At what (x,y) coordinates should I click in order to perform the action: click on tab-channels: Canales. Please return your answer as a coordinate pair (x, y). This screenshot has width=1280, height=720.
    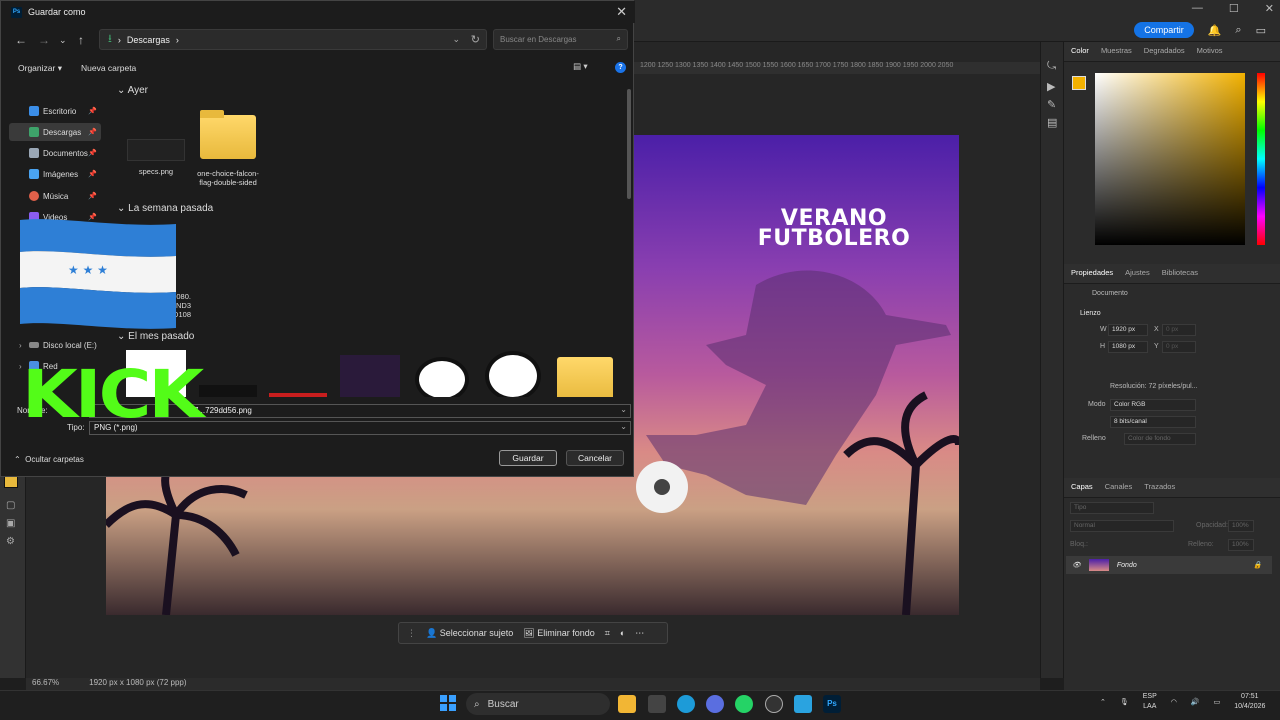
    Looking at the image, I should click on (1119, 487).